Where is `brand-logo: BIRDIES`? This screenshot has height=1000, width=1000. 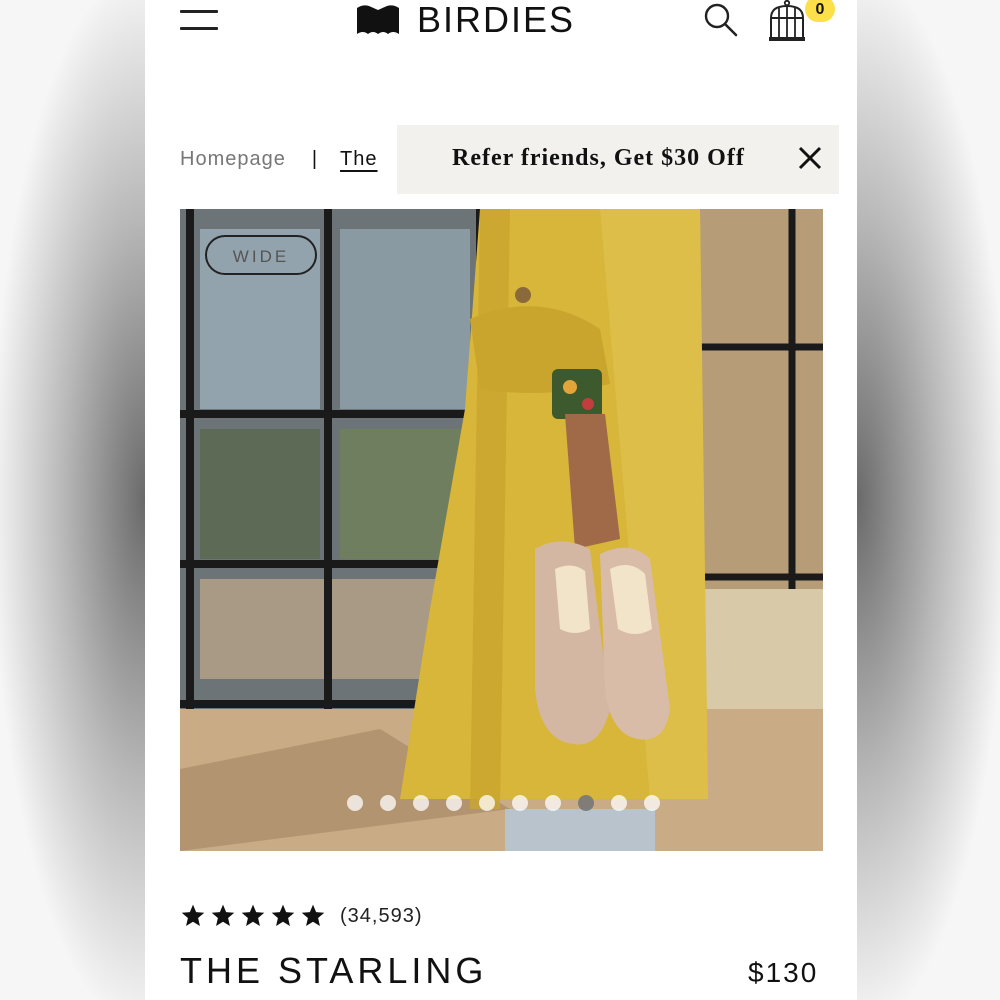
brand-logo: BIRDIES is located at coordinates (465, 20).